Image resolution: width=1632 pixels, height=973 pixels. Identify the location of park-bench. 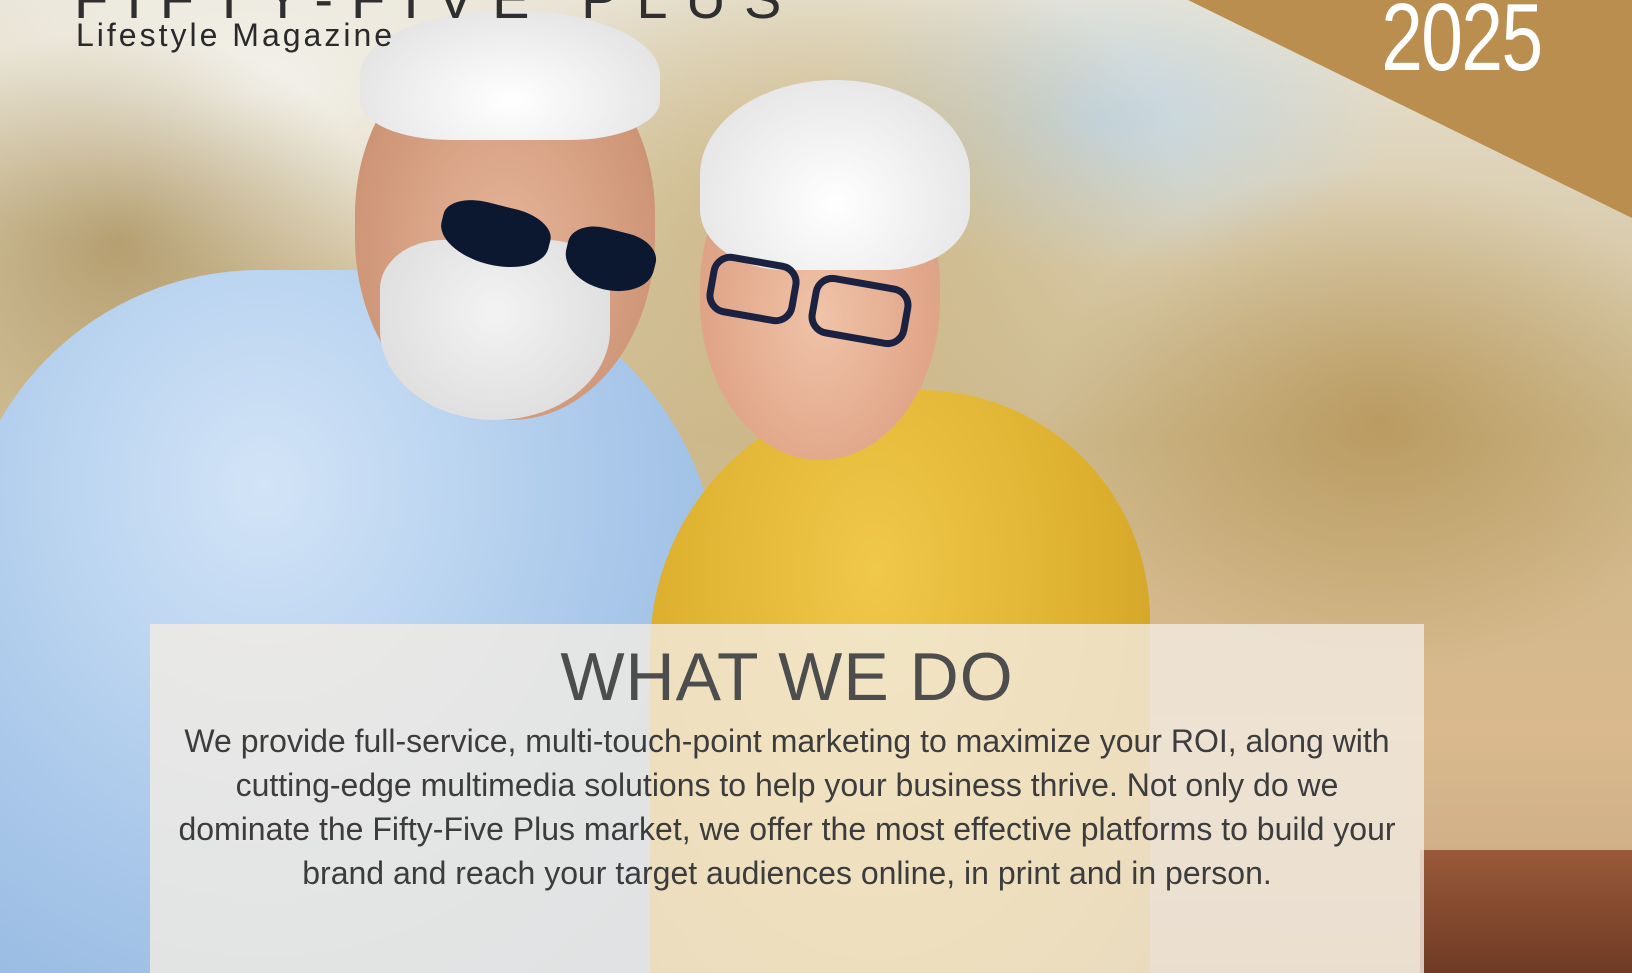
(1526, 911).